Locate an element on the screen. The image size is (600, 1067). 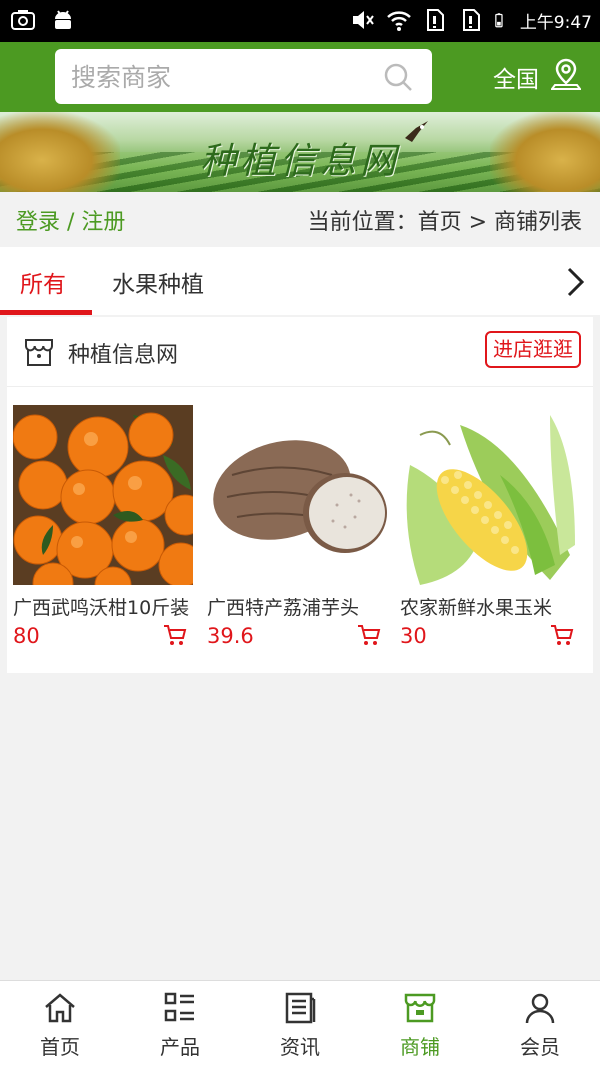
nav-news-label: 资讯 is located at coordinates (300, 1047).